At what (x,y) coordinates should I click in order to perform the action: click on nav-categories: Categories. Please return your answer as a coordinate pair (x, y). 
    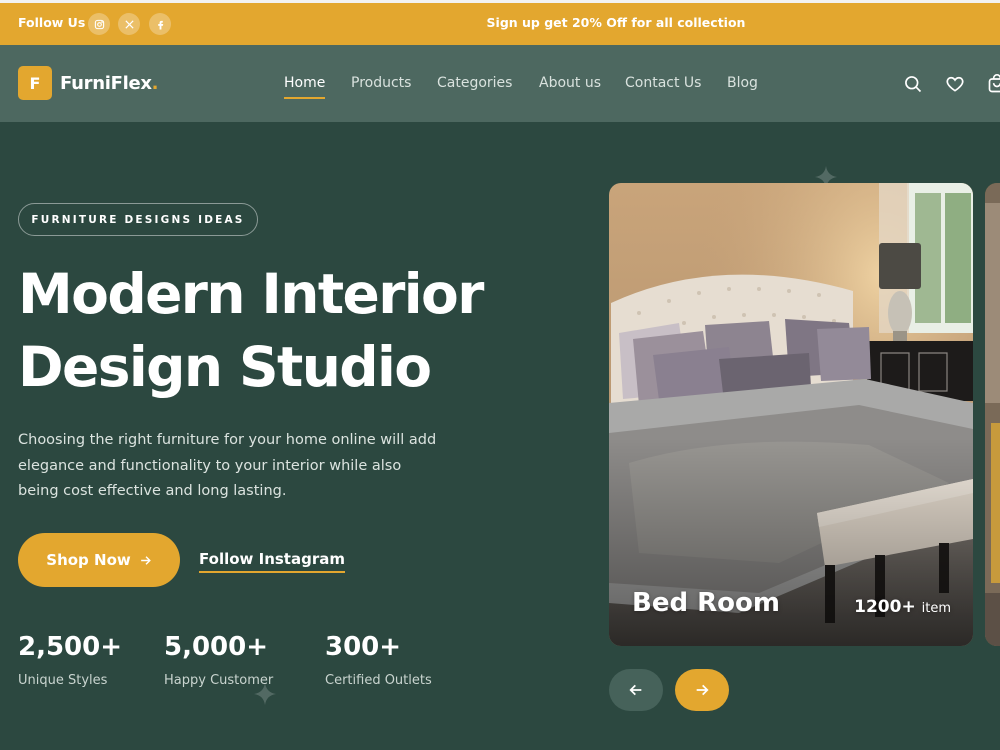
    Looking at the image, I should click on (474, 83).